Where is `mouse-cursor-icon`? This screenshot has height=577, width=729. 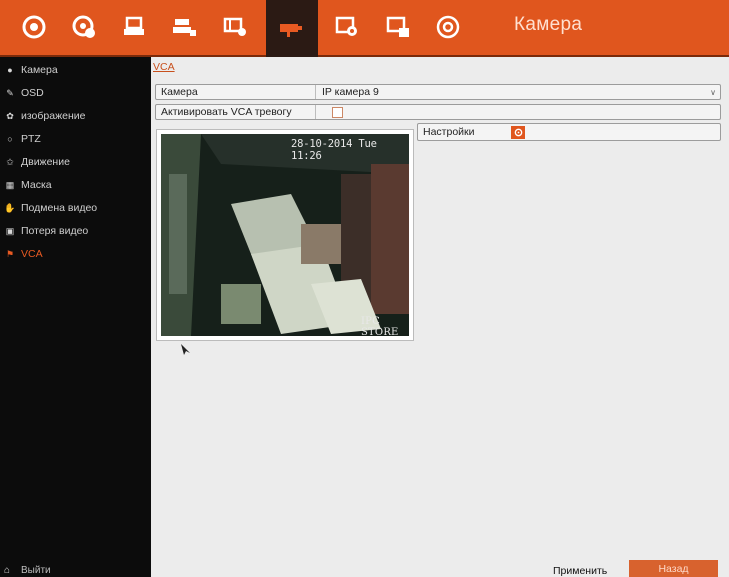 mouse-cursor-icon is located at coordinates (186, 352).